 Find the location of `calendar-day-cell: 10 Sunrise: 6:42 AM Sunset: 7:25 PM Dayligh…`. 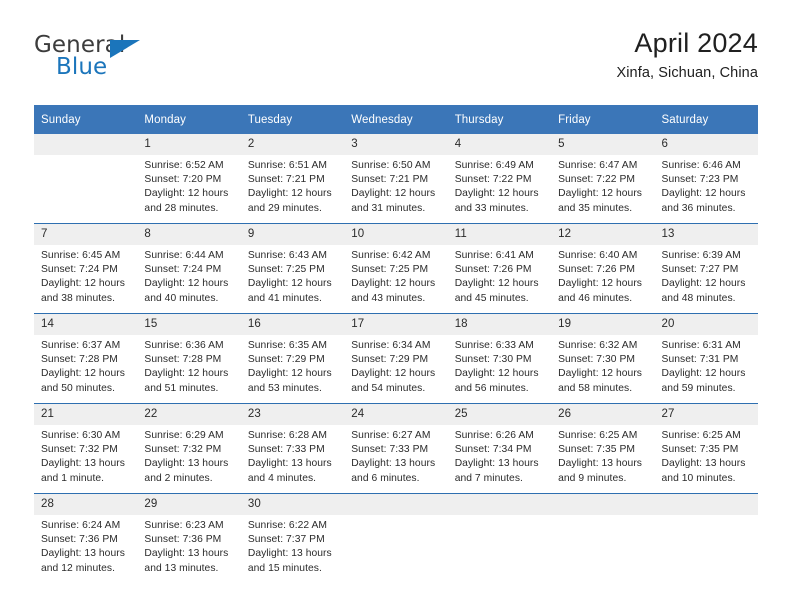

calendar-day-cell: 10 Sunrise: 6:42 AM Sunset: 7:25 PM Dayligh… is located at coordinates (396, 268).